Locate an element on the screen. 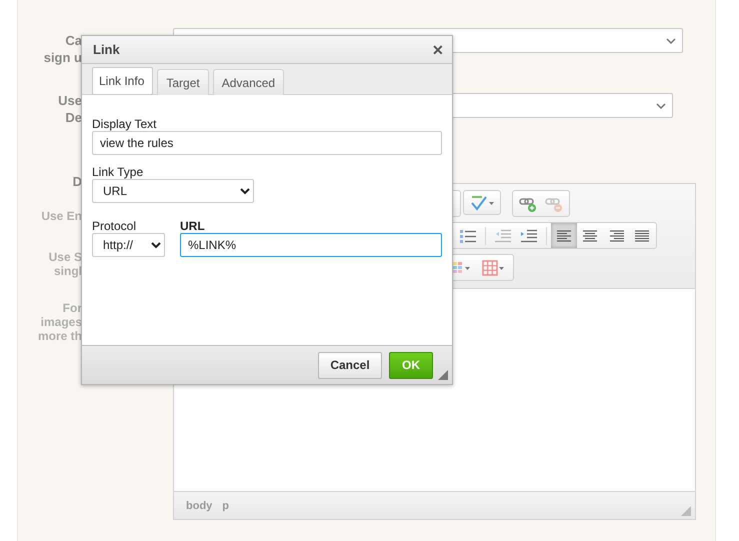 The height and width of the screenshot is (541, 739). field-label: sign u is located at coordinates (63, 57).